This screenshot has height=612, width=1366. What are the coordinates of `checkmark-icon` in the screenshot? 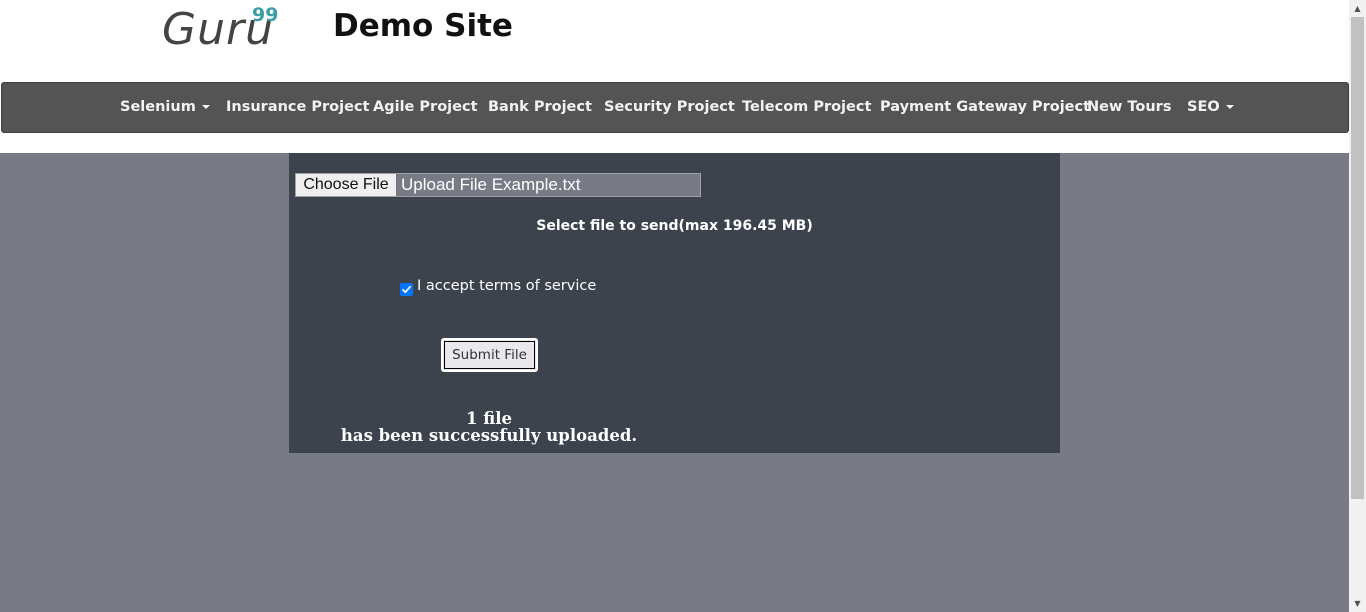 It's located at (406, 289).